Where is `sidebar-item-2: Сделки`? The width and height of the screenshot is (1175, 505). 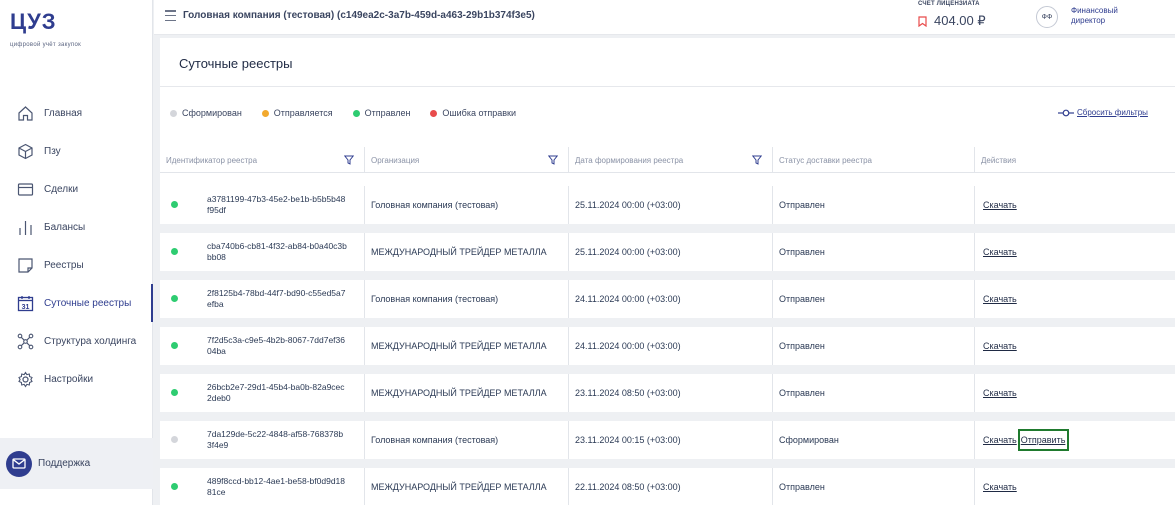 sidebar-item-2: Сделки is located at coordinates (76, 189).